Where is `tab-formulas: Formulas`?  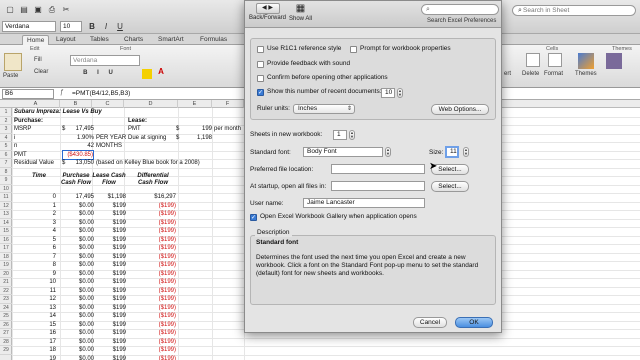
tab-formulas: Formulas is located at coordinates (213, 40).